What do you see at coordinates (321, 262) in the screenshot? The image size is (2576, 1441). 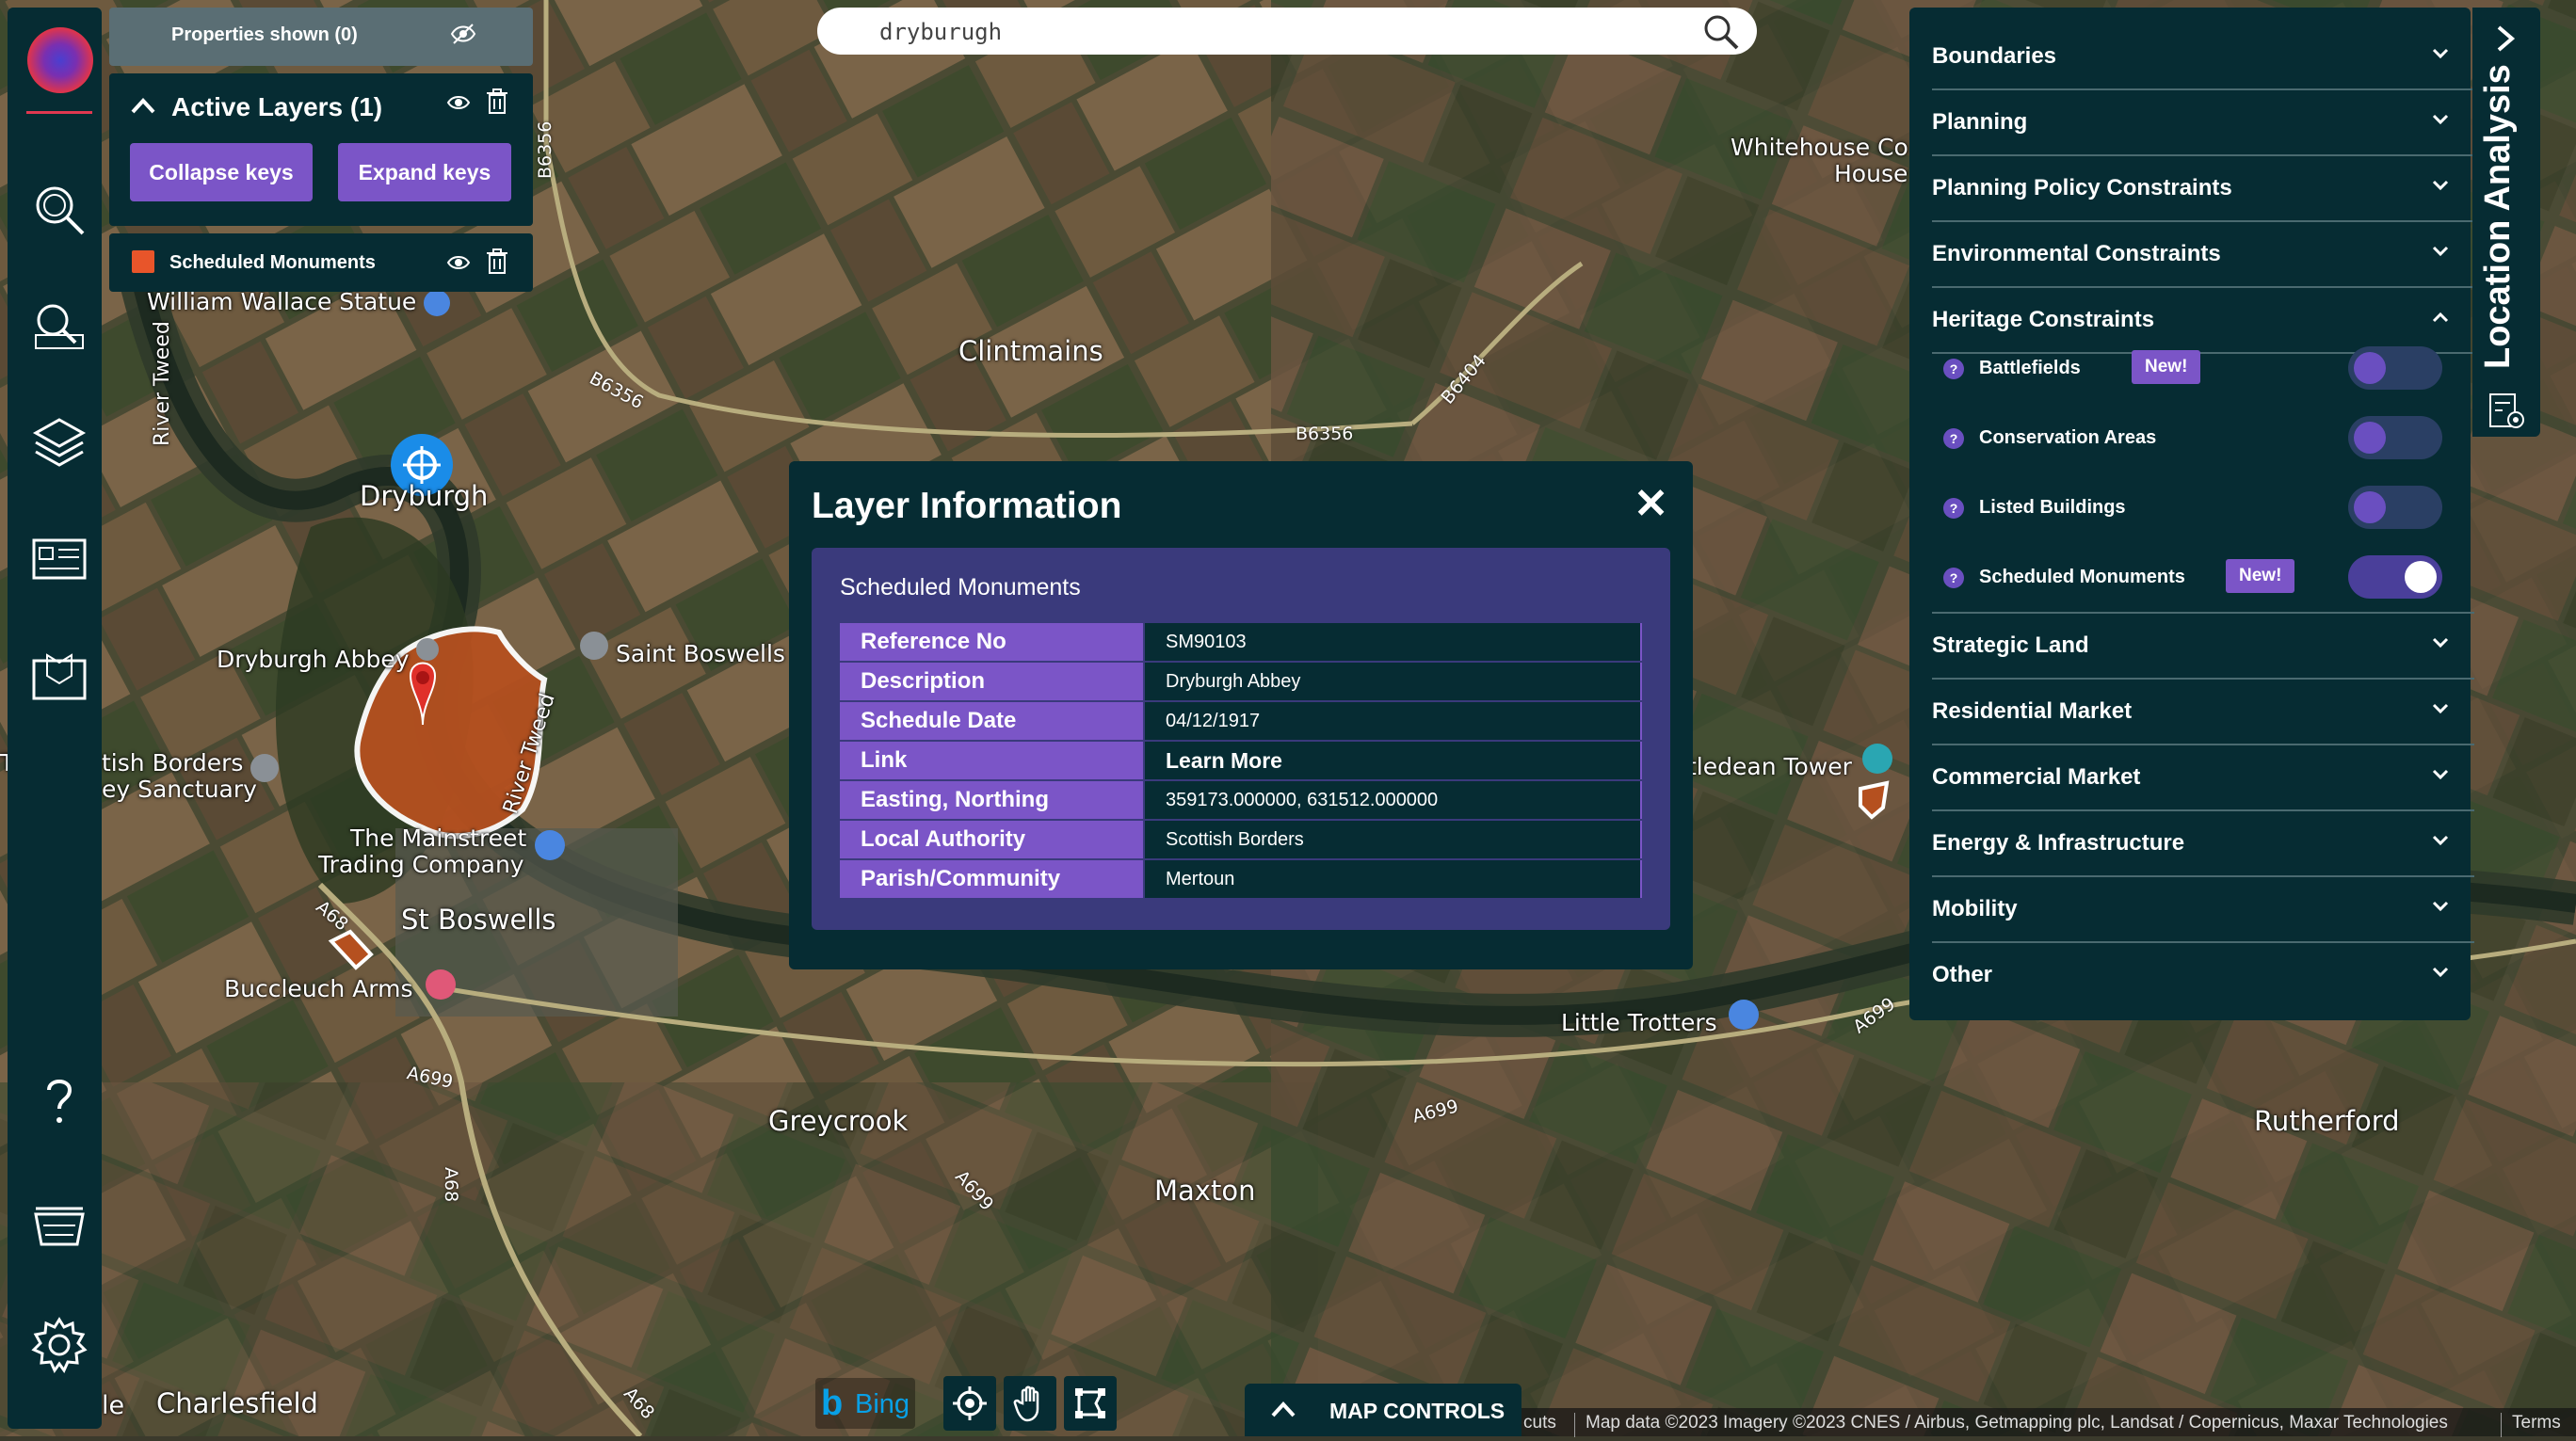 I see `active-layer-item: Scheduled Monuments` at bounding box center [321, 262].